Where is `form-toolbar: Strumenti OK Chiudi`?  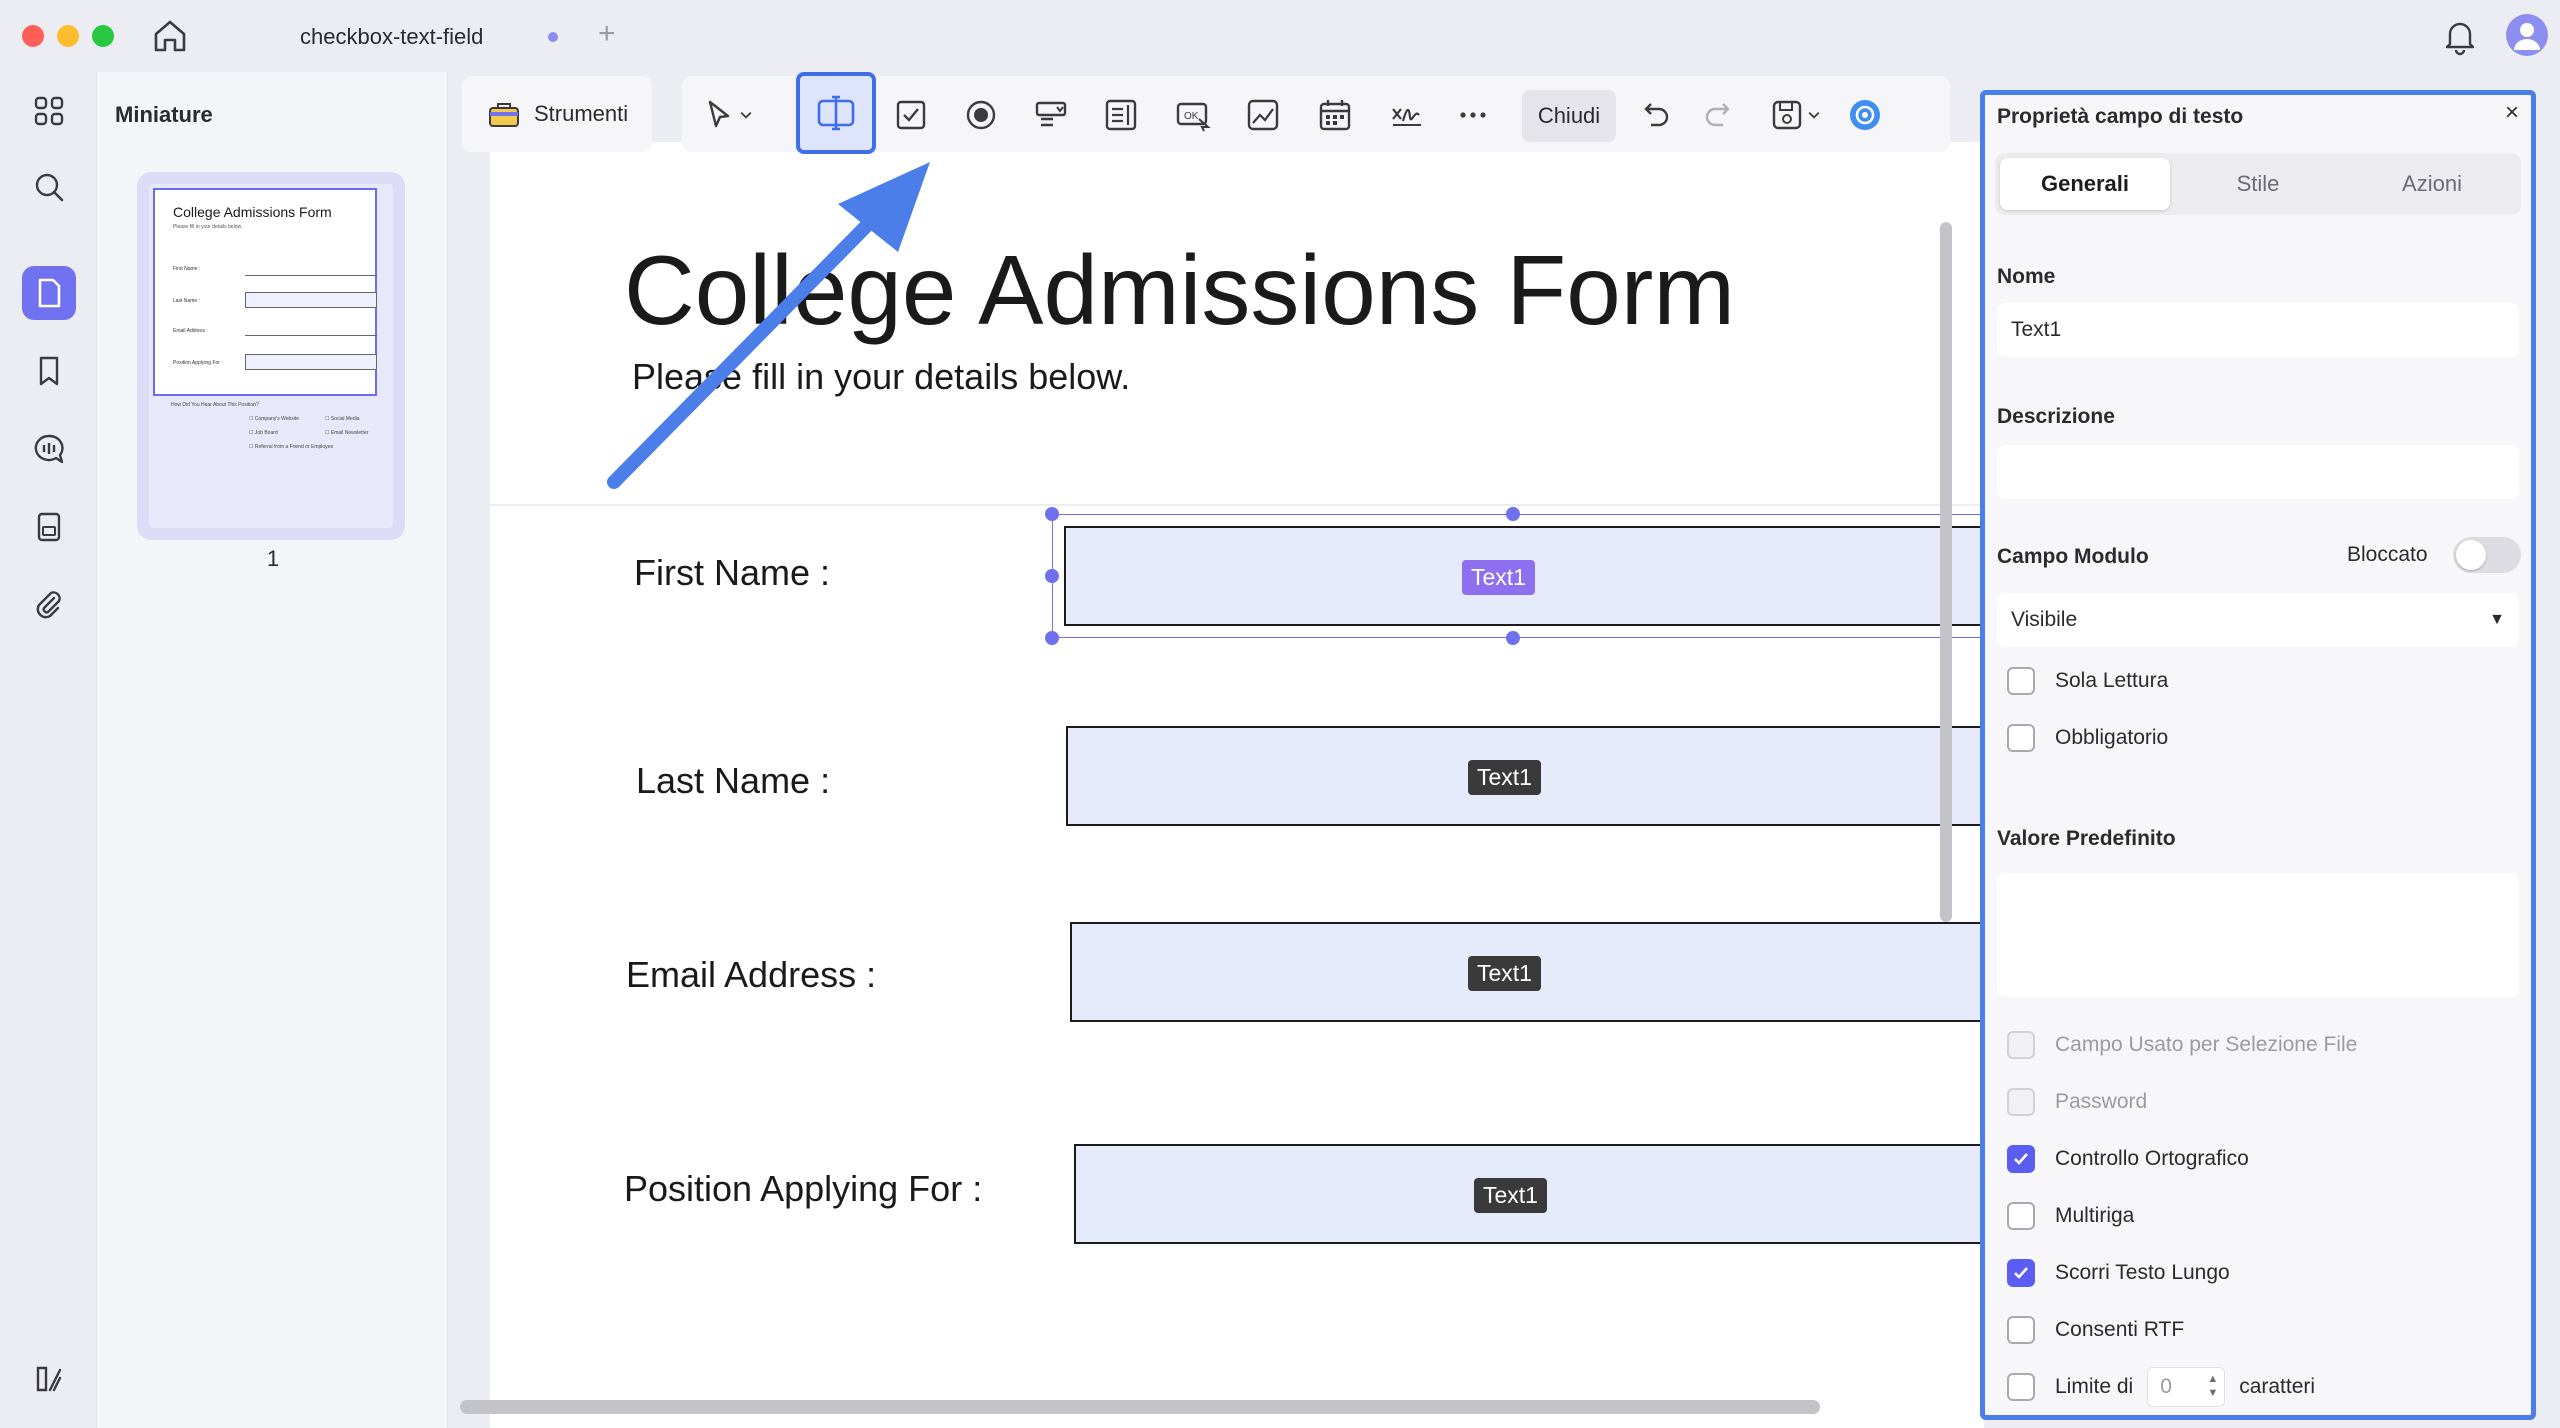 form-toolbar: Strumenti OK Chiudi is located at coordinates (1206, 114).